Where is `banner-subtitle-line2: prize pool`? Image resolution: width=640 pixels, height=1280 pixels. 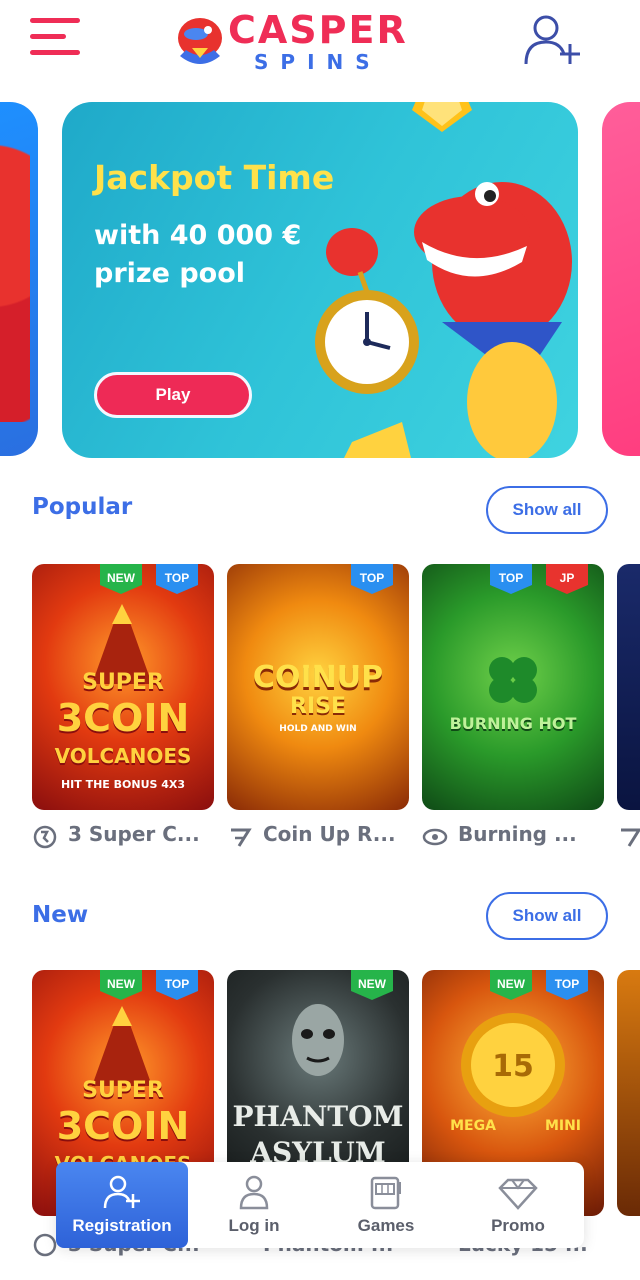
banner-subtitle-line2: prize pool is located at coordinates (170, 273).